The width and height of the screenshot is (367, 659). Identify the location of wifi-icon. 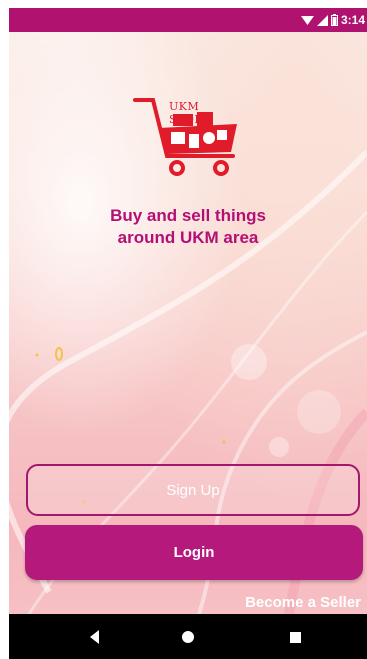
(307, 20).